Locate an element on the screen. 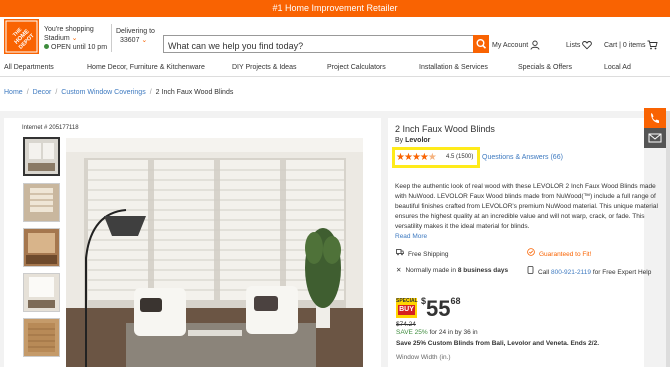  star-half-icon: ★ is located at coordinates (432, 157).